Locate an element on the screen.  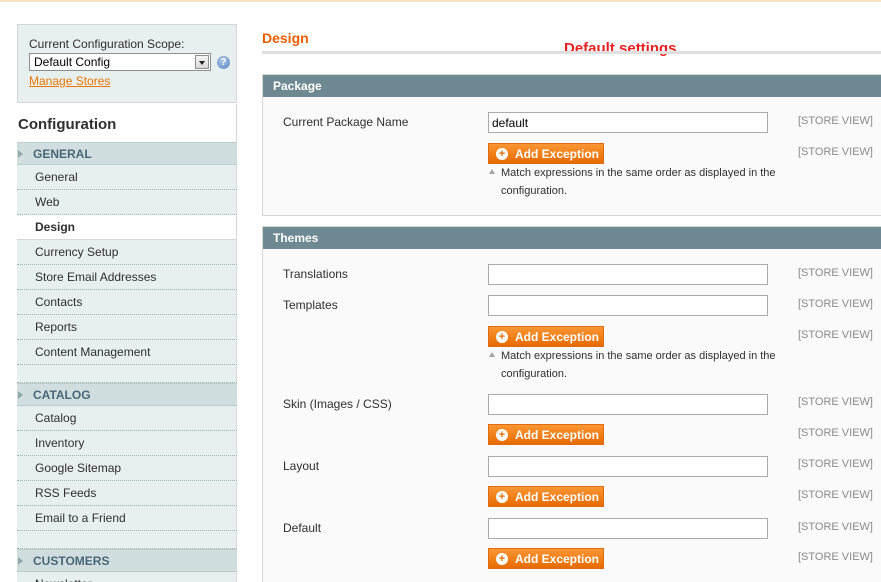
default-label: Default is located at coordinates (302, 528).